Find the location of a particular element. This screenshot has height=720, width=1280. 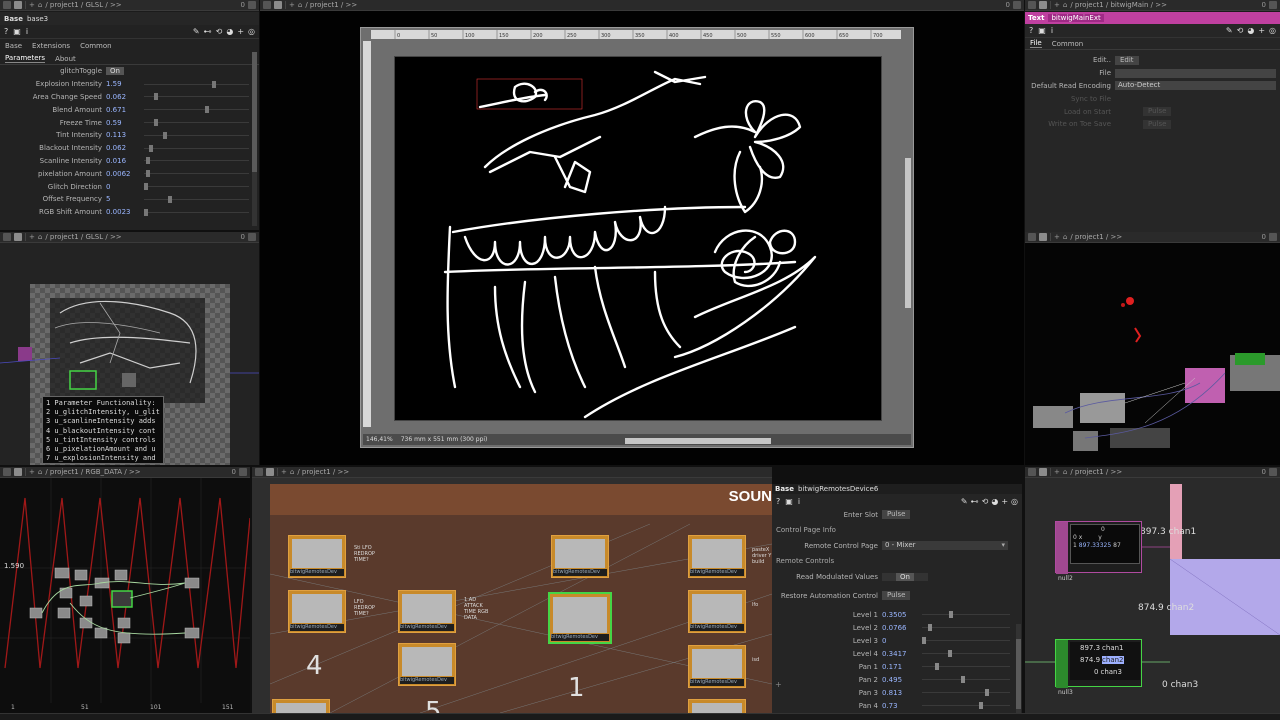

read-modulated-toggle: On is located at coordinates (905, 576).